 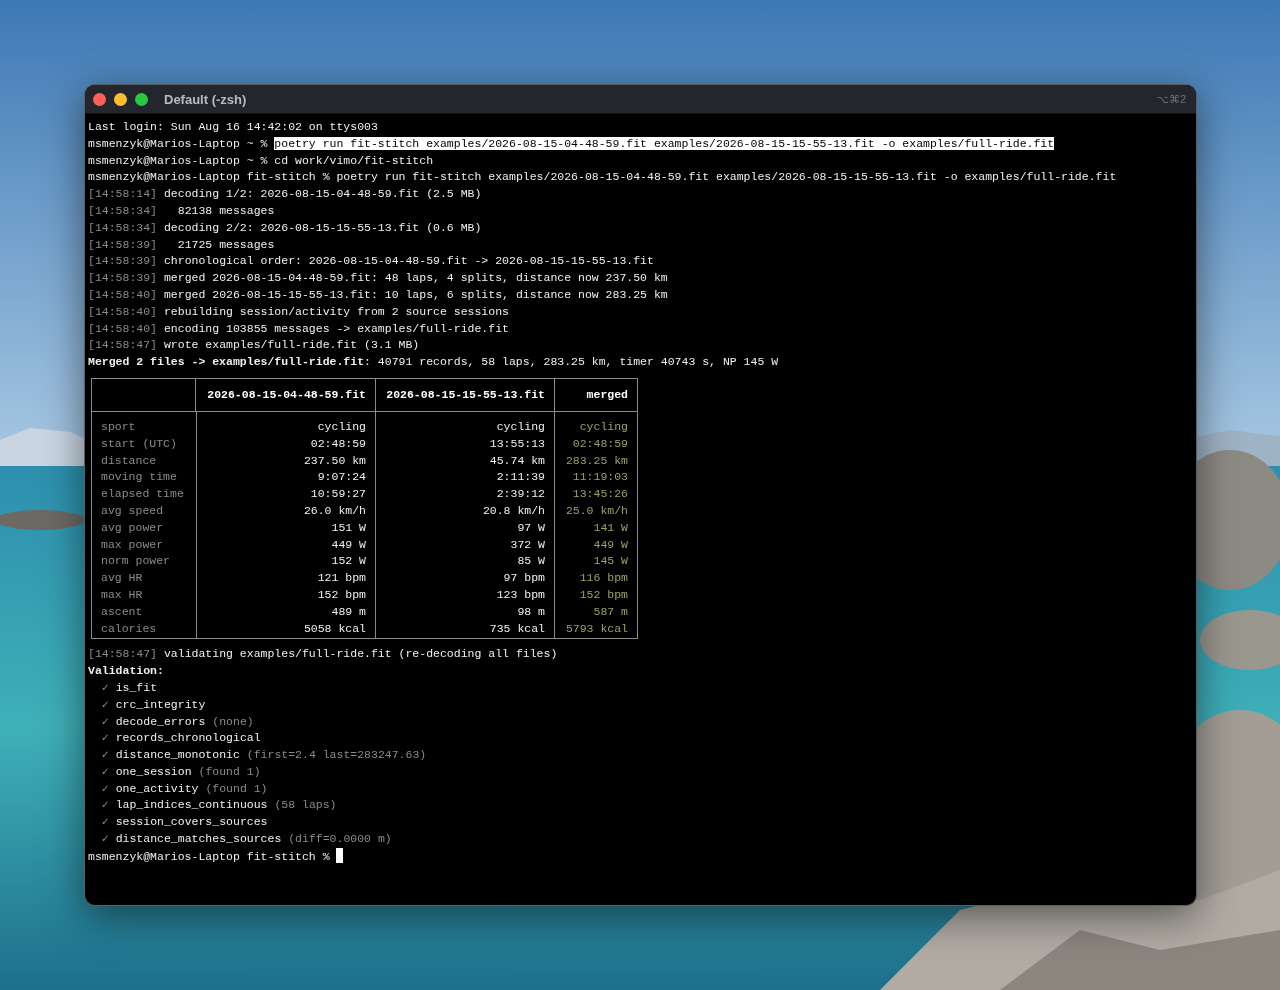 I want to click on check-detail: (diff=0.0000 m), so click(x=340, y=839).